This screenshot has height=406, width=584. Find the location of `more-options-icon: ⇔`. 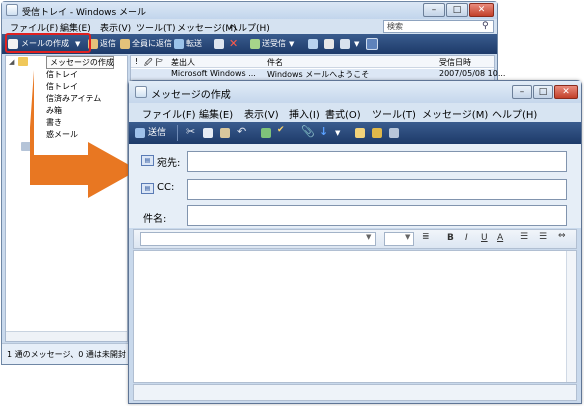

more-options-icon: ⇔ is located at coordinates (562, 236).